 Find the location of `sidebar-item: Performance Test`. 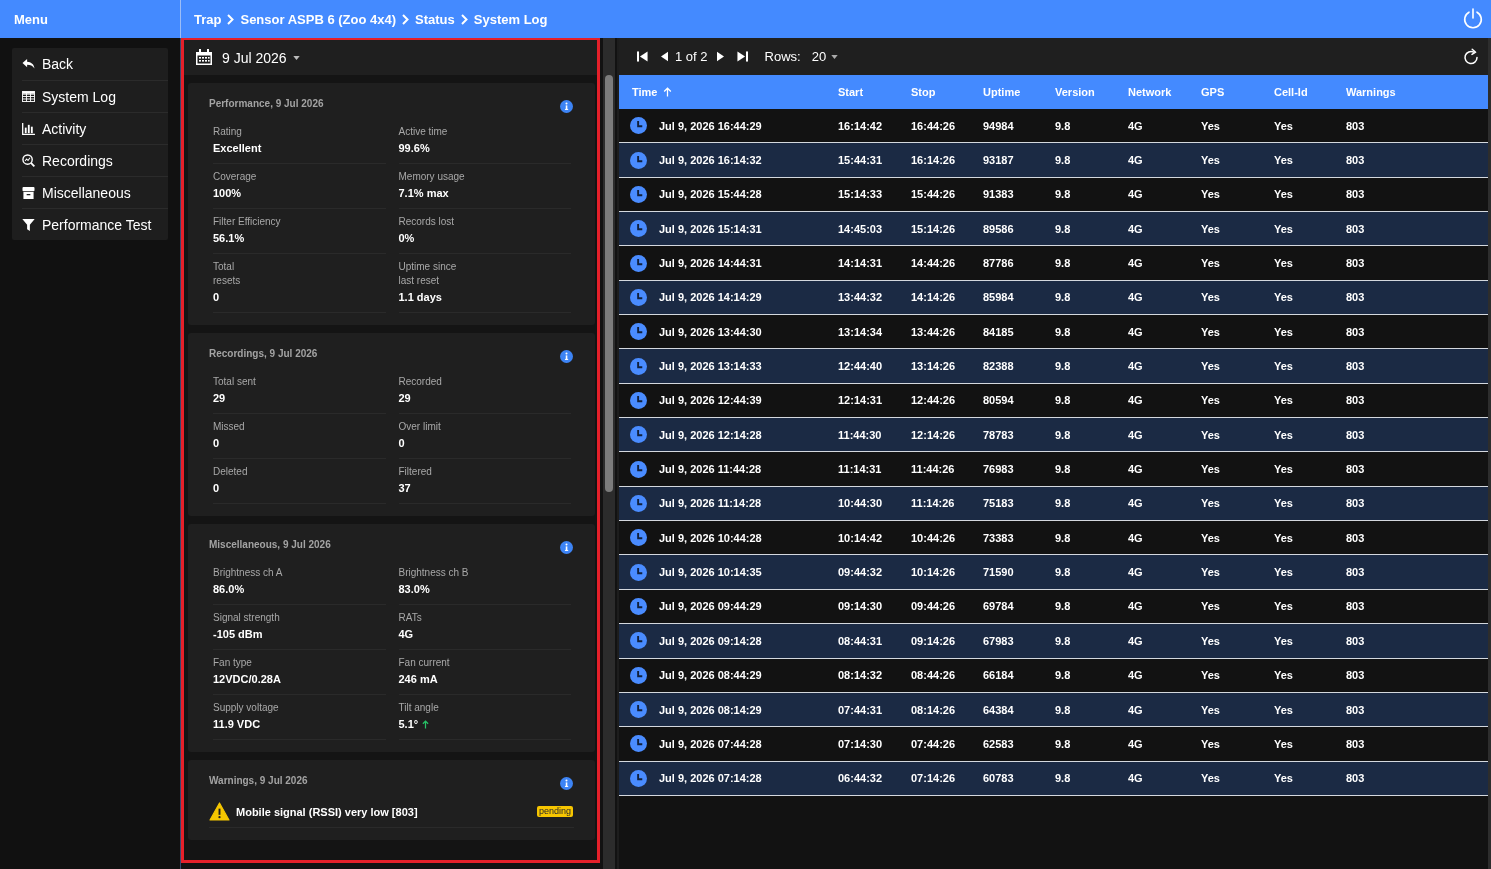

sidebar-item: Performance Test is located at coordinates (95, 224).